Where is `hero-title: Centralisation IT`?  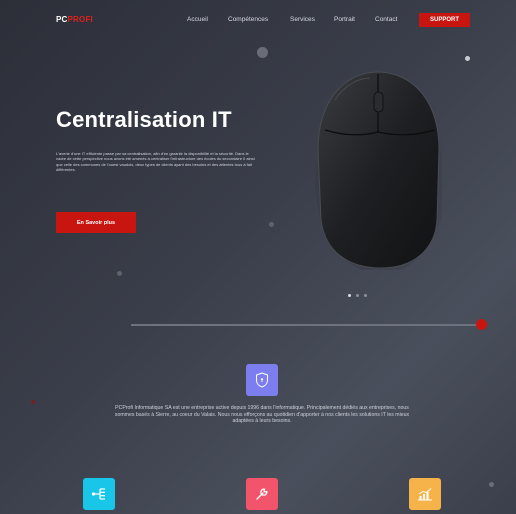 hero-title: Centralisation IT is located at coordinates (144, 119).